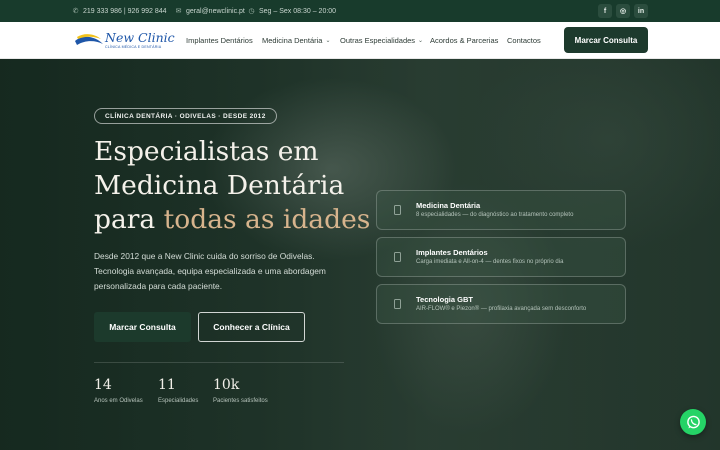  I want to click on logo-tagline: CLÍNICA MÉDICA E DENTÁRIA, so click(133, 47).